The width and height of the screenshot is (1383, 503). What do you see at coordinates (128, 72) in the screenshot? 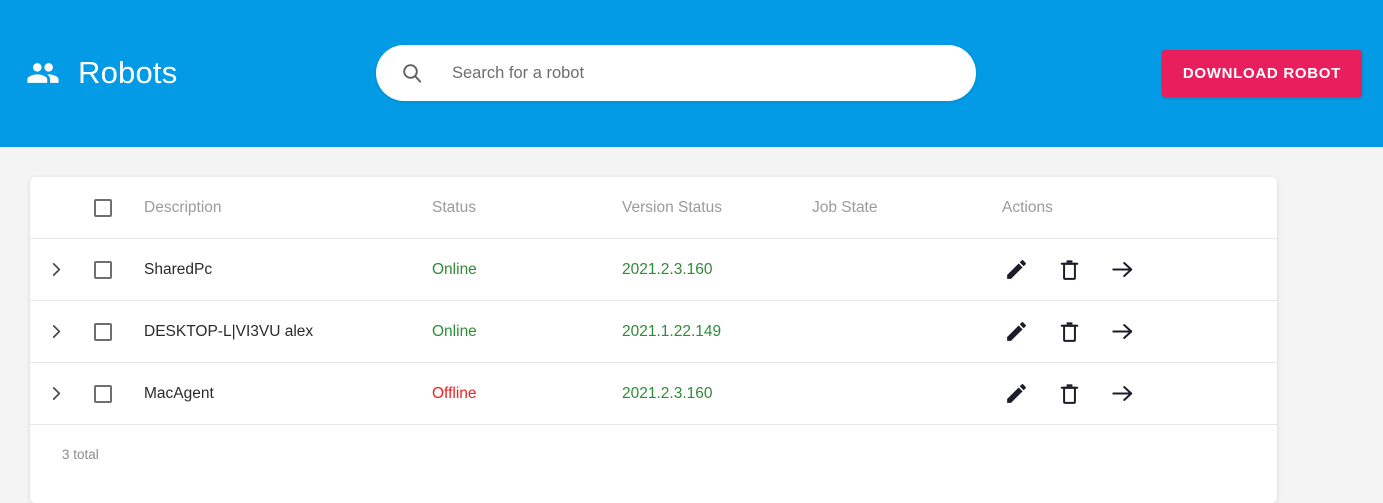
I see `page-title: Robots` at bounding box center [128, 72].